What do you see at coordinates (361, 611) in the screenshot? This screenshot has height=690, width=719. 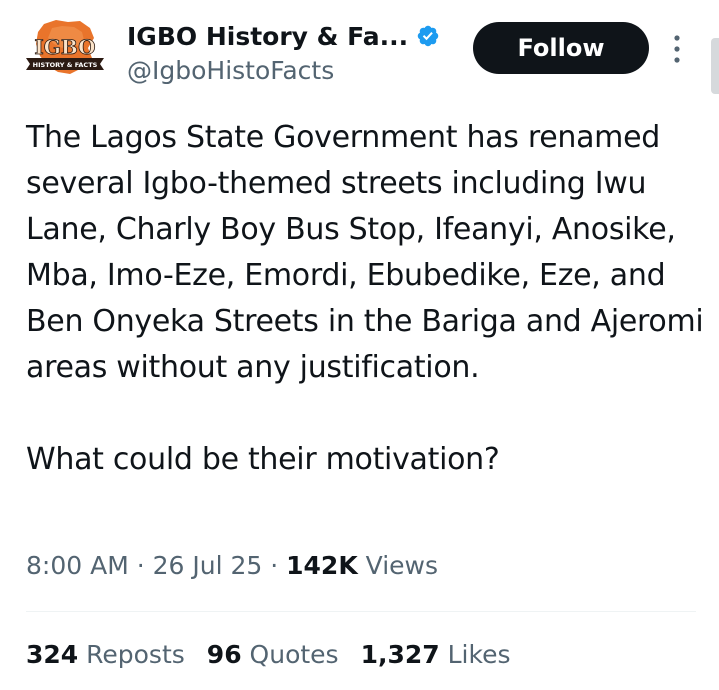 I see `divider` at bounding box center [361, 611].